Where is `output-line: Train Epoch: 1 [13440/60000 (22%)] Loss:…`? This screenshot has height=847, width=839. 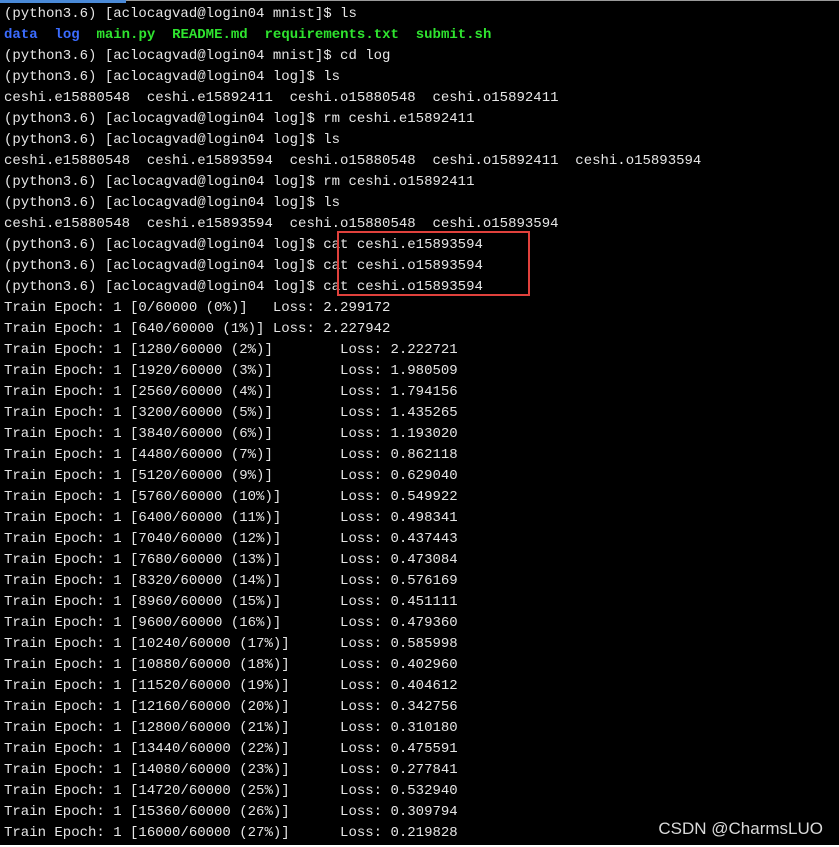 output-line: Train Epoch: 1 [13440/60000 (22%)] Loss:… is located at coordinates (231, 749).